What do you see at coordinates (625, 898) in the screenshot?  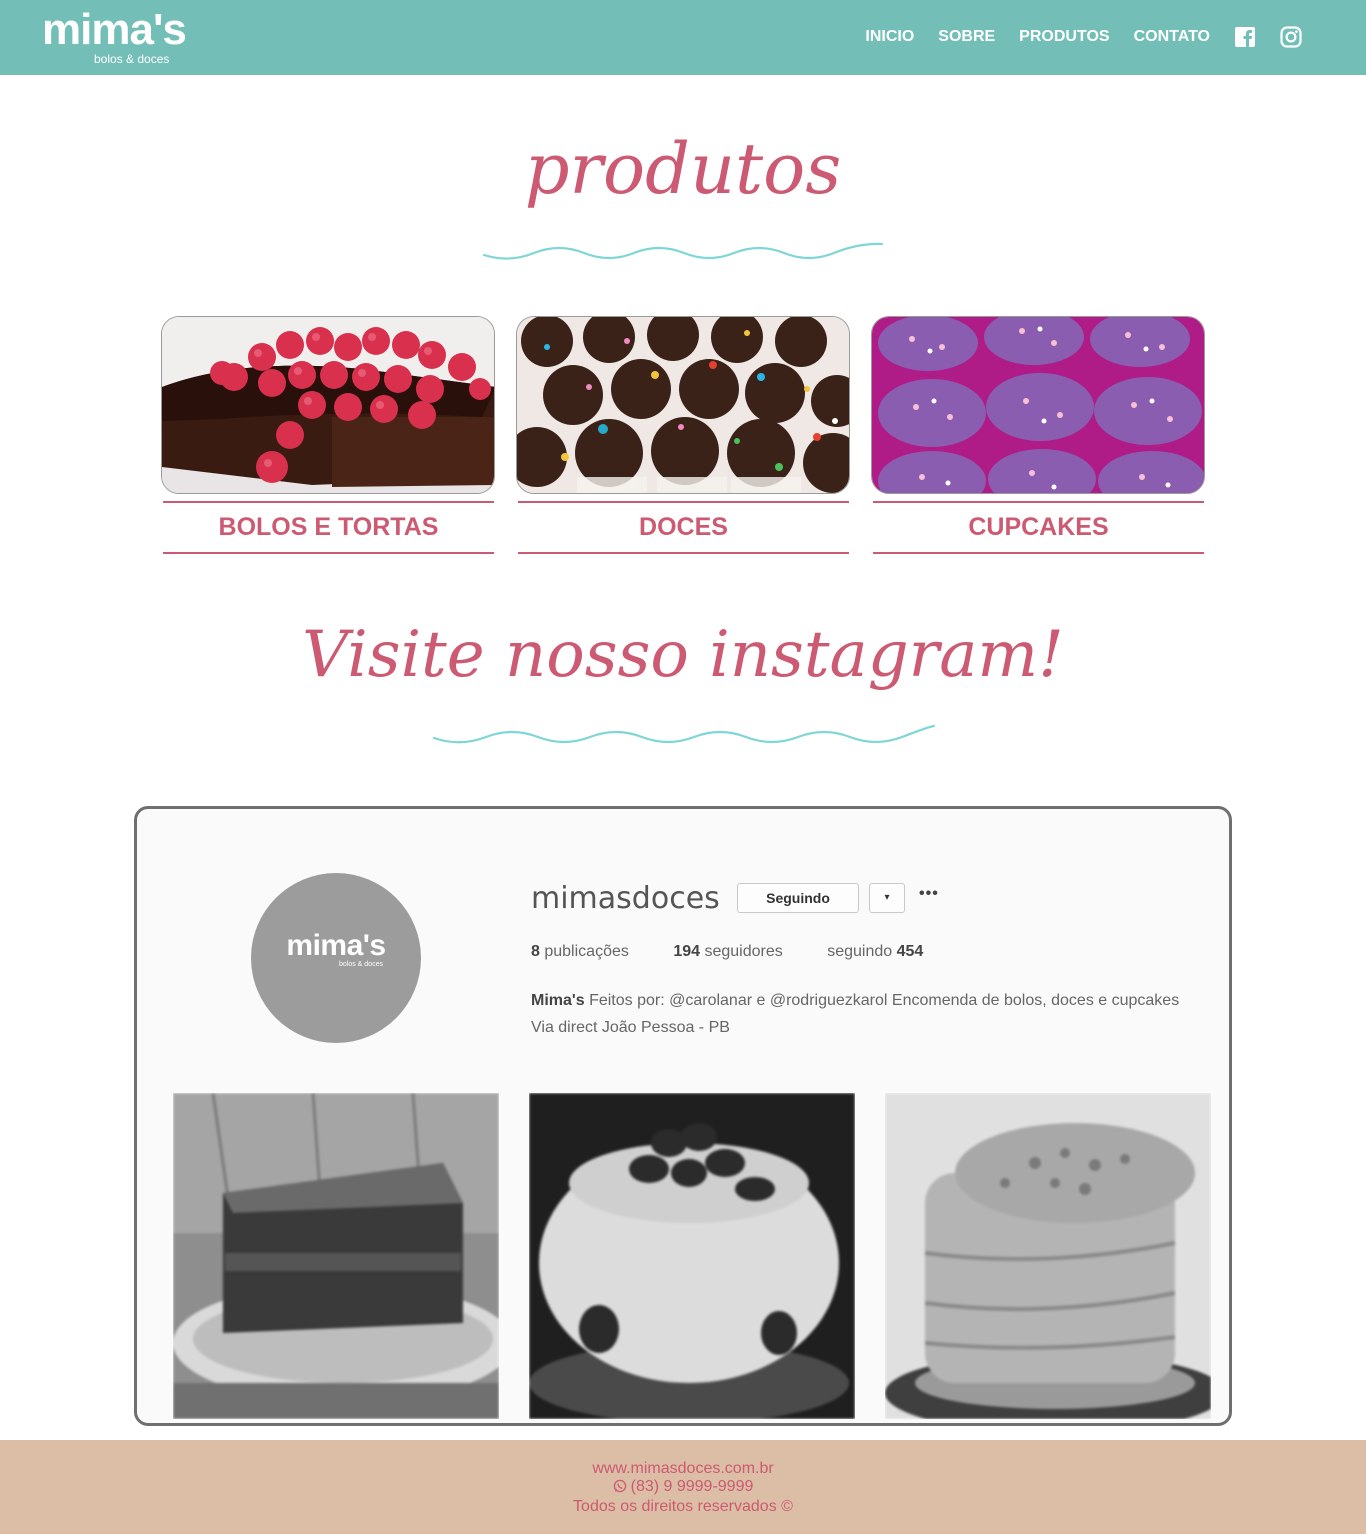 I see `instagram-username: mimasdoces` at bounding box center [625, 898].